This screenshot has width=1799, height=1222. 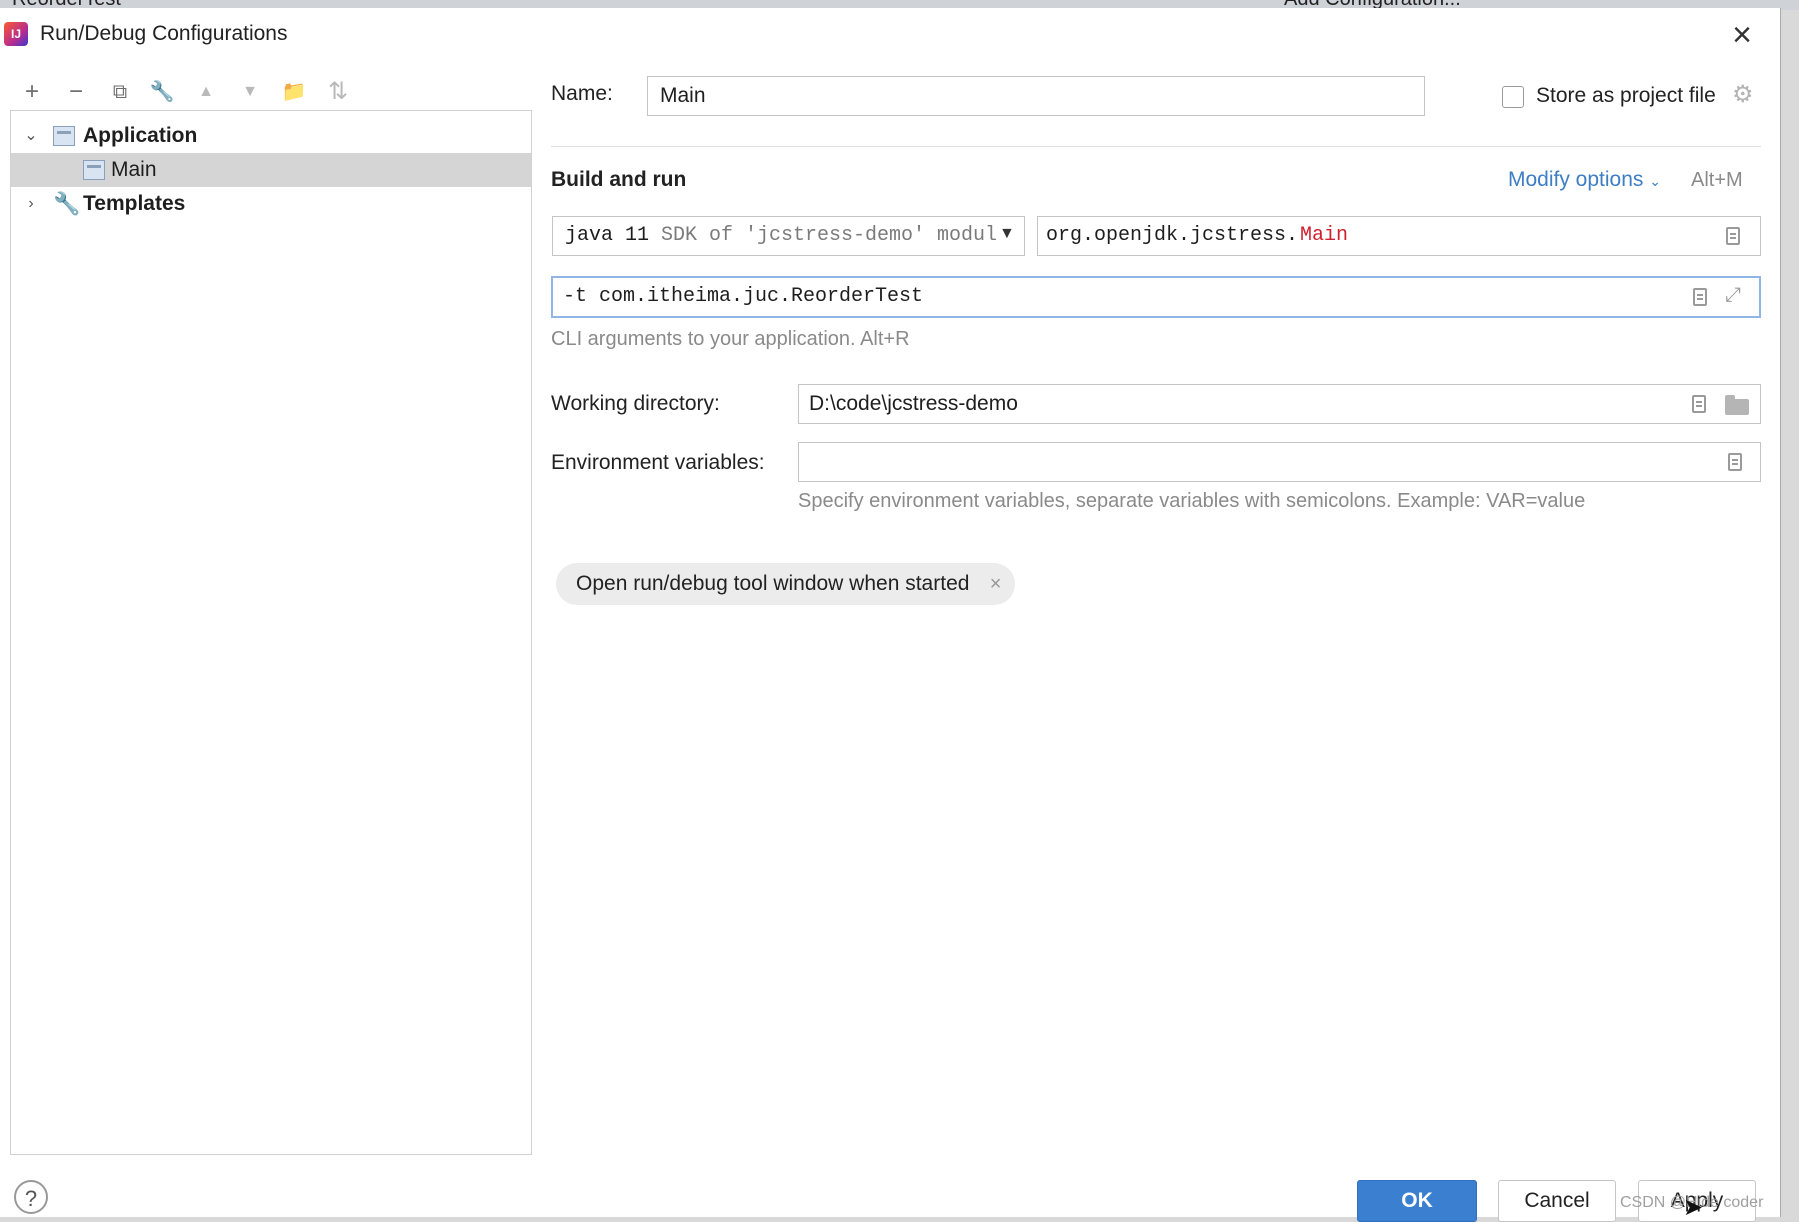 I want to click on expand-icon: ⤢, so click(x=1733, y=295).